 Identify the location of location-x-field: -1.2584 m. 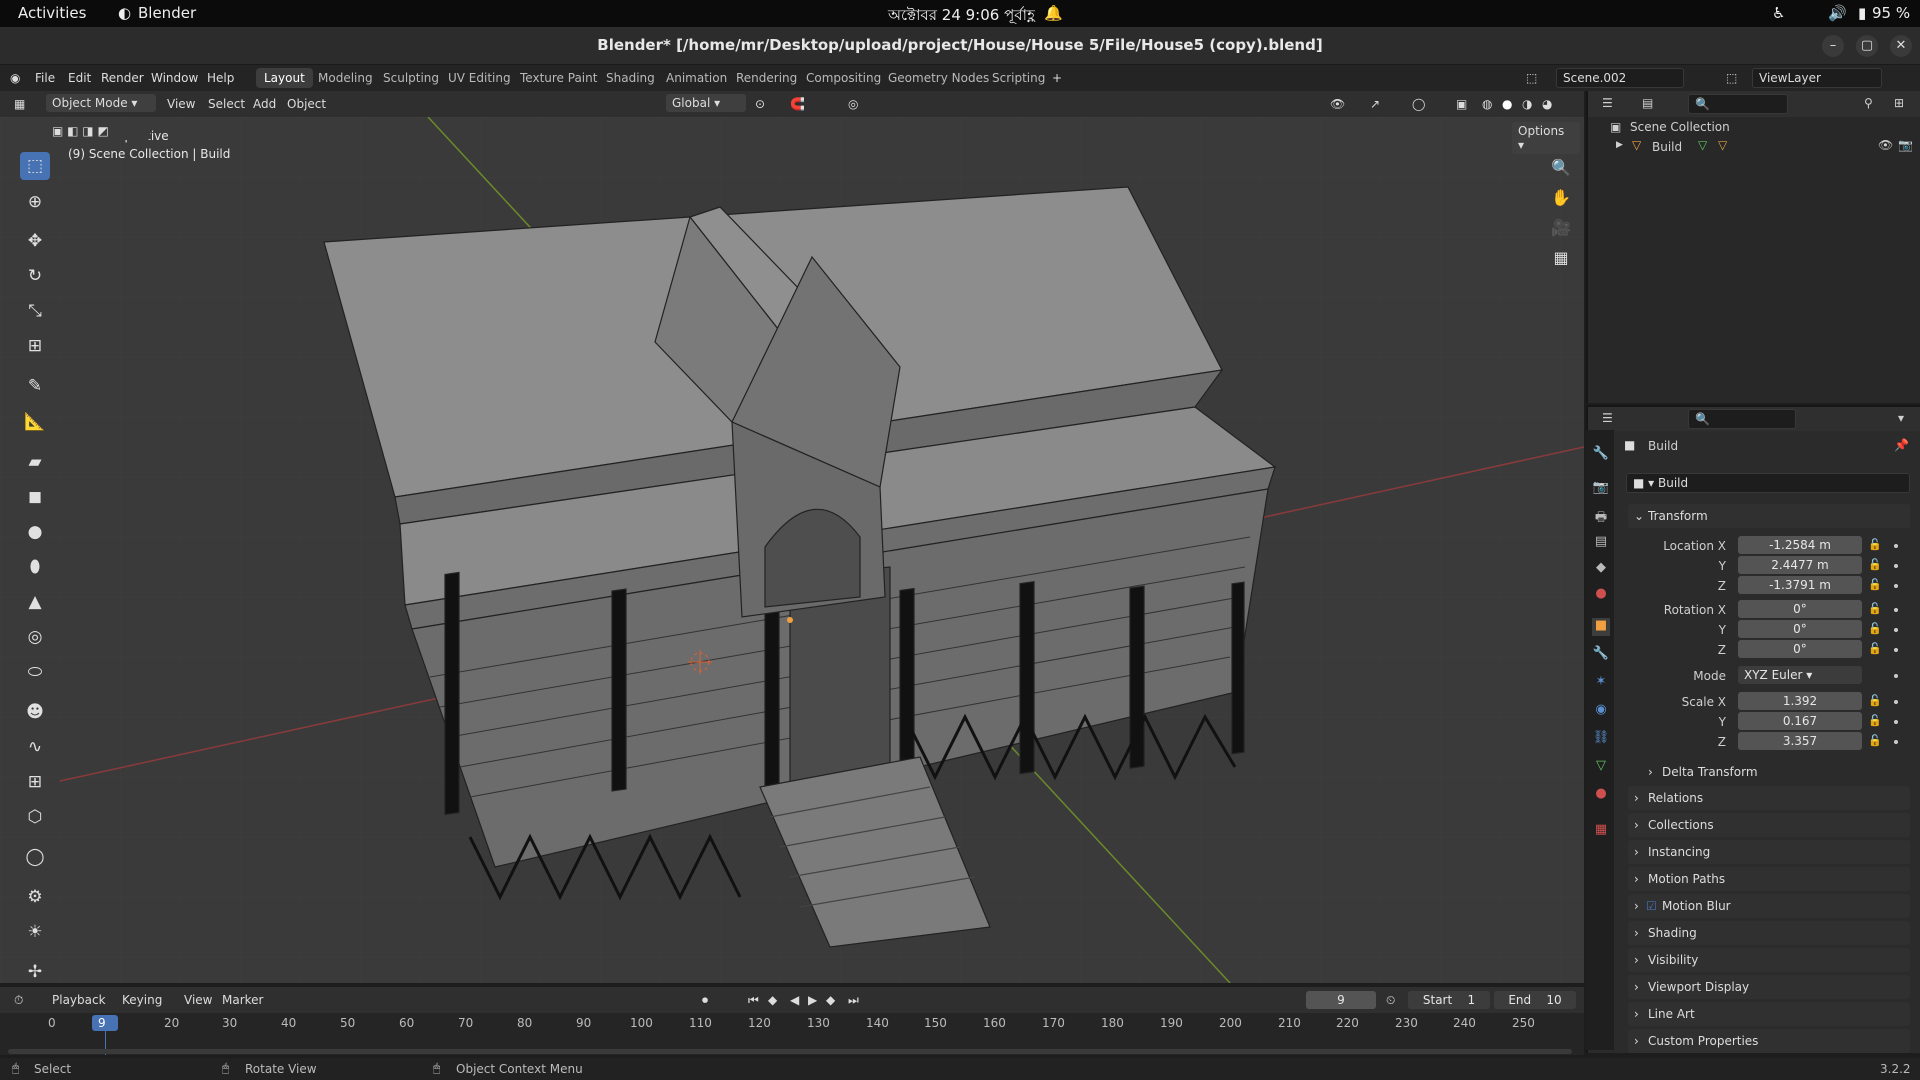
(1800, 545).